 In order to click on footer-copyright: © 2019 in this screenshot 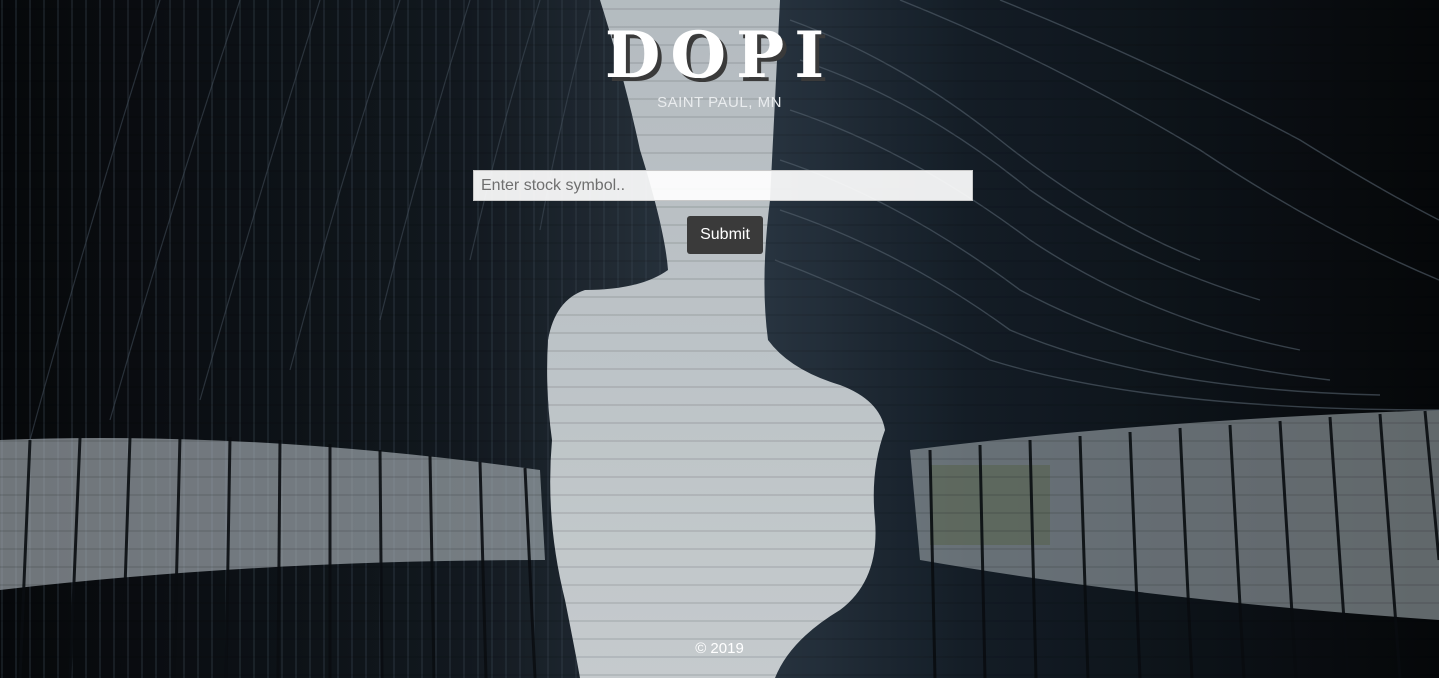, I will do `click(719, 648)`.